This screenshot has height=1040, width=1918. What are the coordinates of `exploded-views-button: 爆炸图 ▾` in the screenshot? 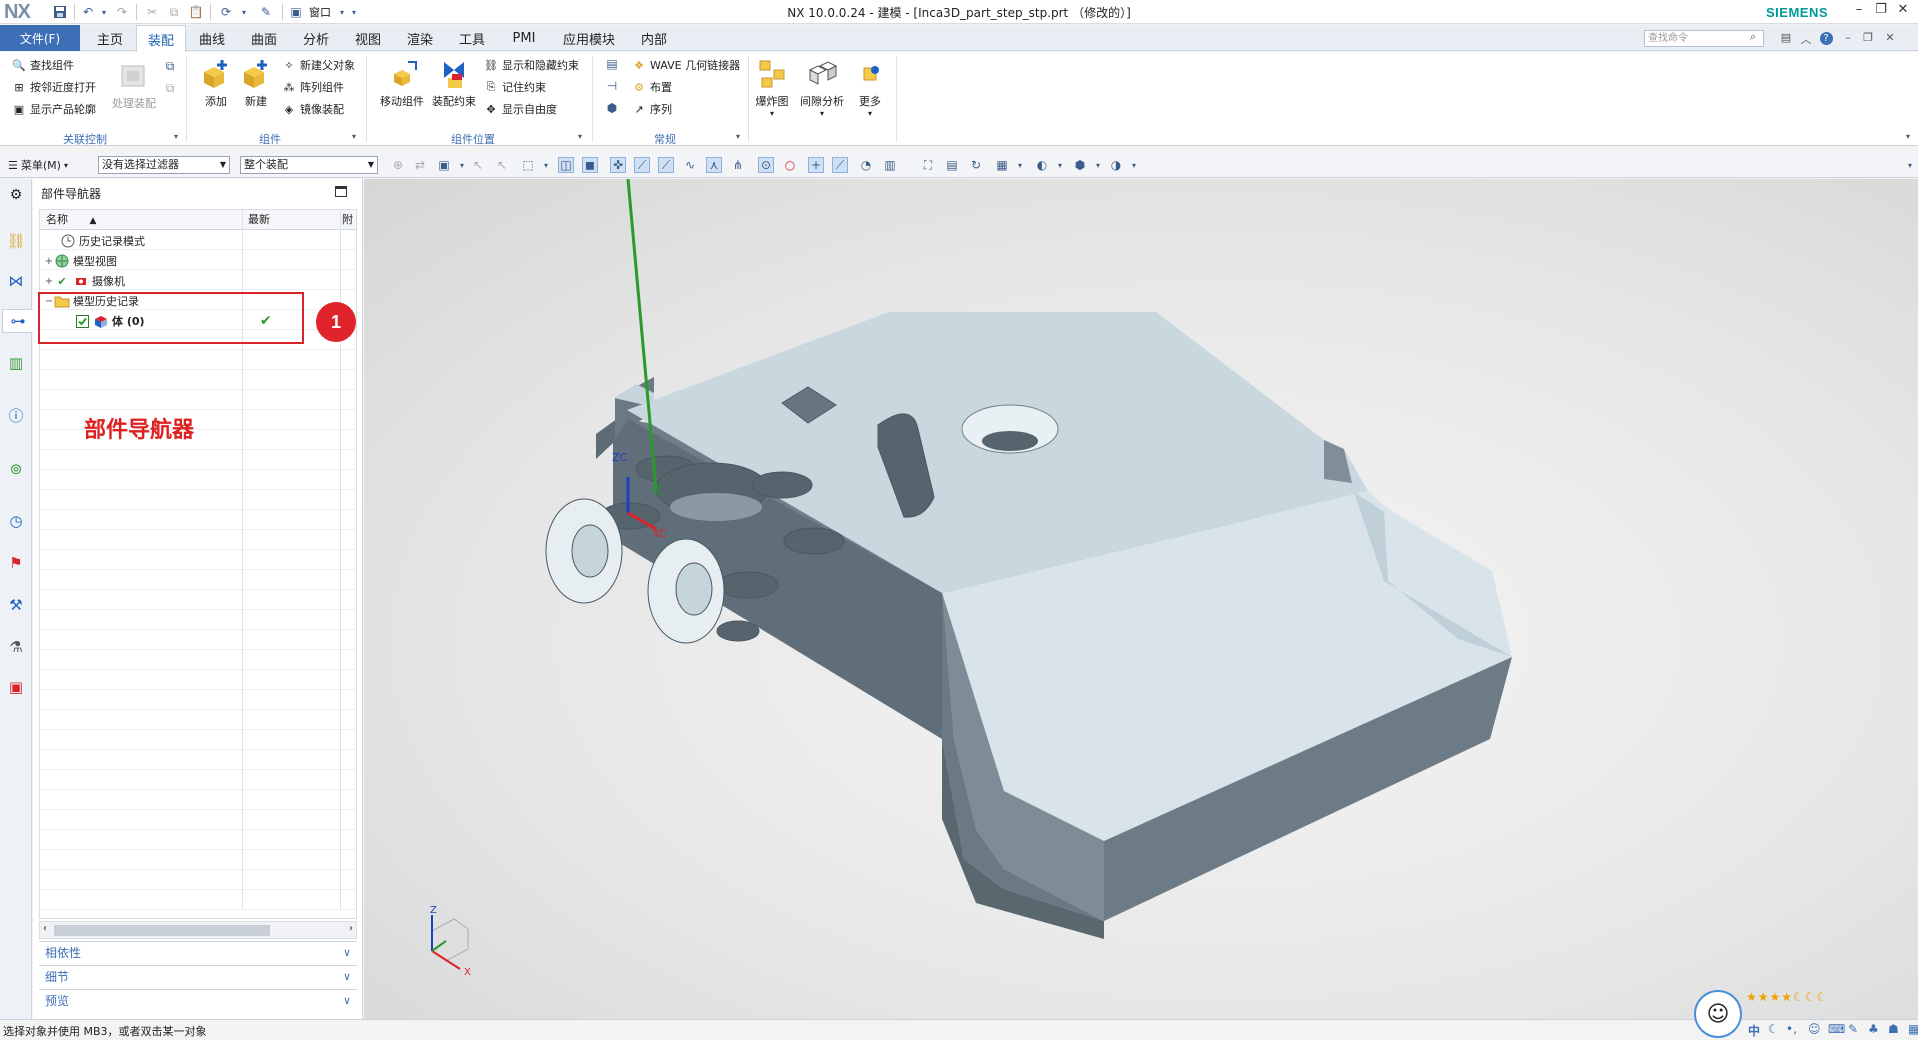 It's located at (772, 86).